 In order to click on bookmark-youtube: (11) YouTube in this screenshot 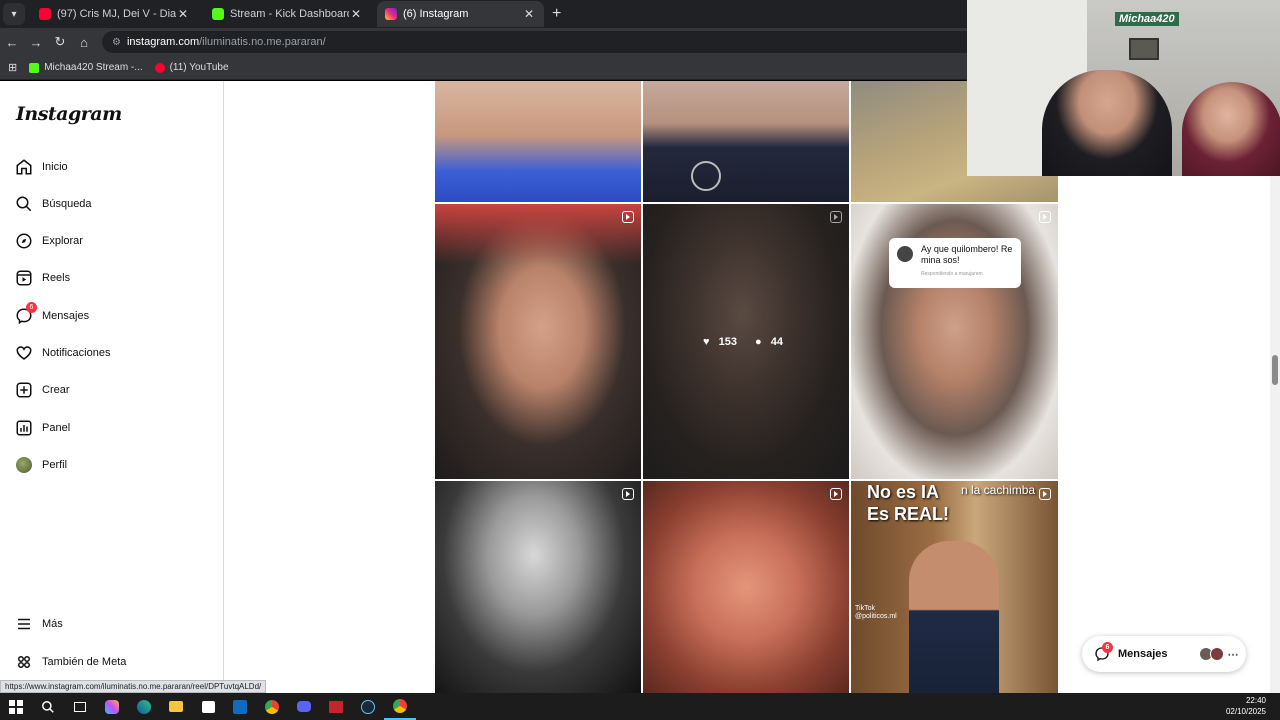, I will do `click(191, 67)`.